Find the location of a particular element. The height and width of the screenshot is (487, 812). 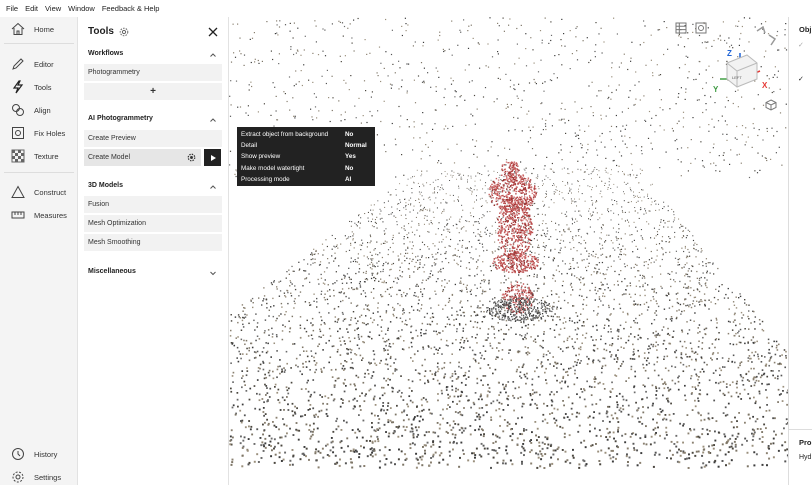

view-grid-icon is located at coordinates (681, 30).